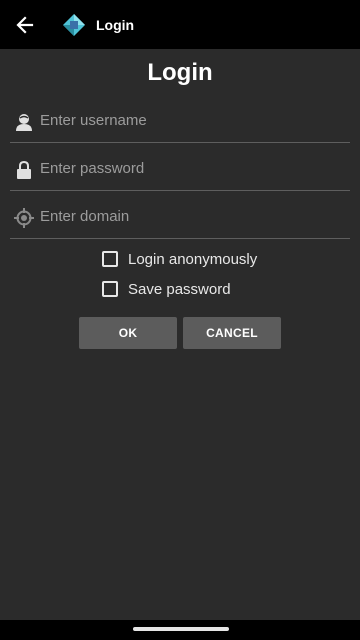 The width and height of the screenshot is (360, 640). What do you see at coordinates (115, 24) in the screenshot?
I see `app-bar-title: Login` at bounding box center [115, 24].